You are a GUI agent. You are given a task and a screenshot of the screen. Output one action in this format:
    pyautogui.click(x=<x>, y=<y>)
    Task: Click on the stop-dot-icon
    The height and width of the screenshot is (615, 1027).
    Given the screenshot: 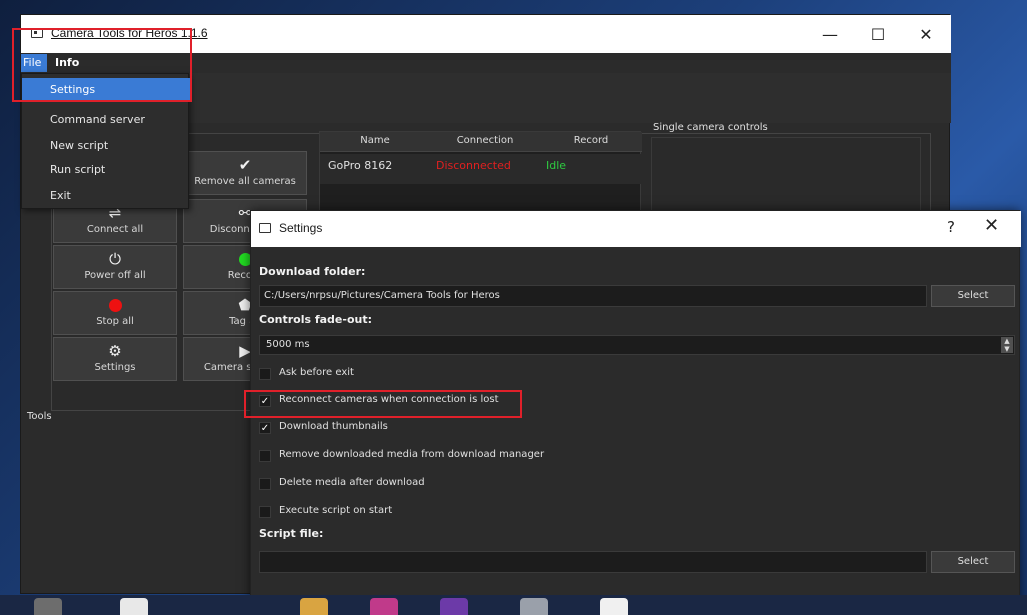 What is the action you would take?
    pyautogui.click(x=115, y=305)
    